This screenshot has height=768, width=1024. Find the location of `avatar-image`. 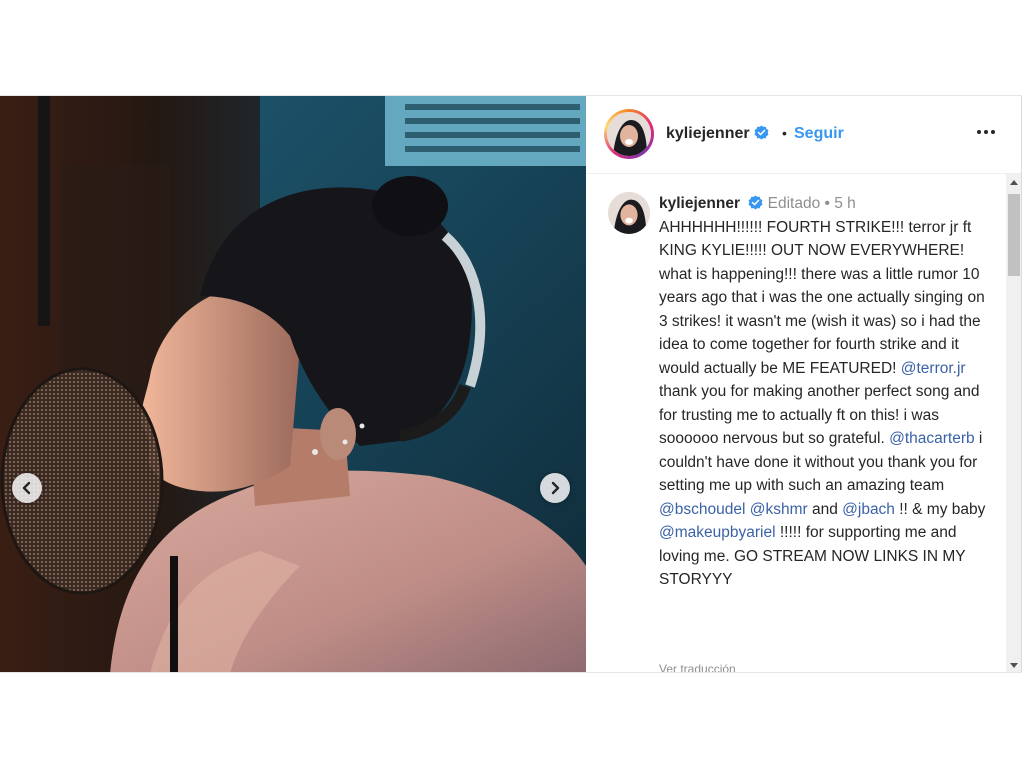

avatar-image is located at coordinates (629, 134).